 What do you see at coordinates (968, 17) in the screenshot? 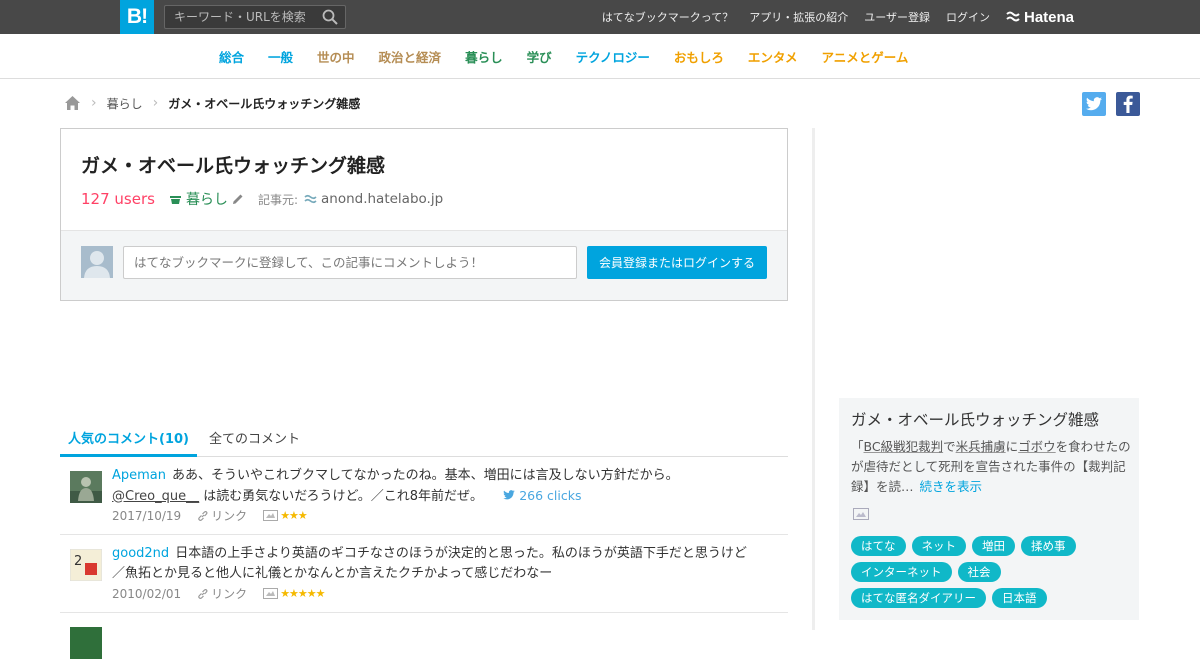
I see `login-link: ログイン` at bounding box center [968, 17].